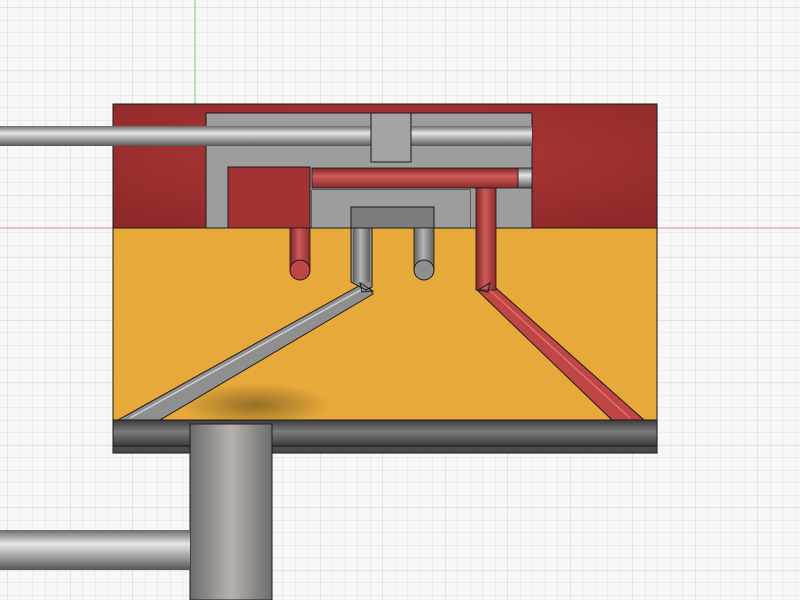 The image size is (800, 600). Describe the element at coordinates (486, 239) in the screenshot. I see `red-vertical-pin` at that location.